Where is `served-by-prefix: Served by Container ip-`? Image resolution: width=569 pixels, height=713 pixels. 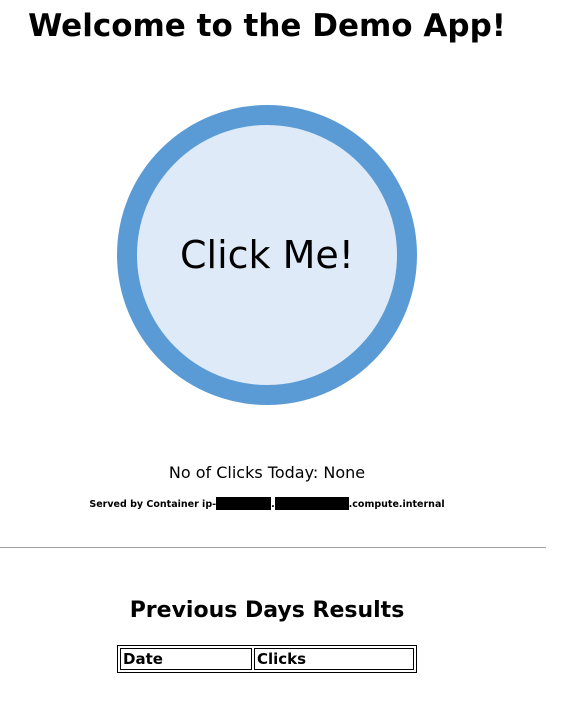
served-by-prefix: Served by Container ip- is located at coordinates (153, 504).